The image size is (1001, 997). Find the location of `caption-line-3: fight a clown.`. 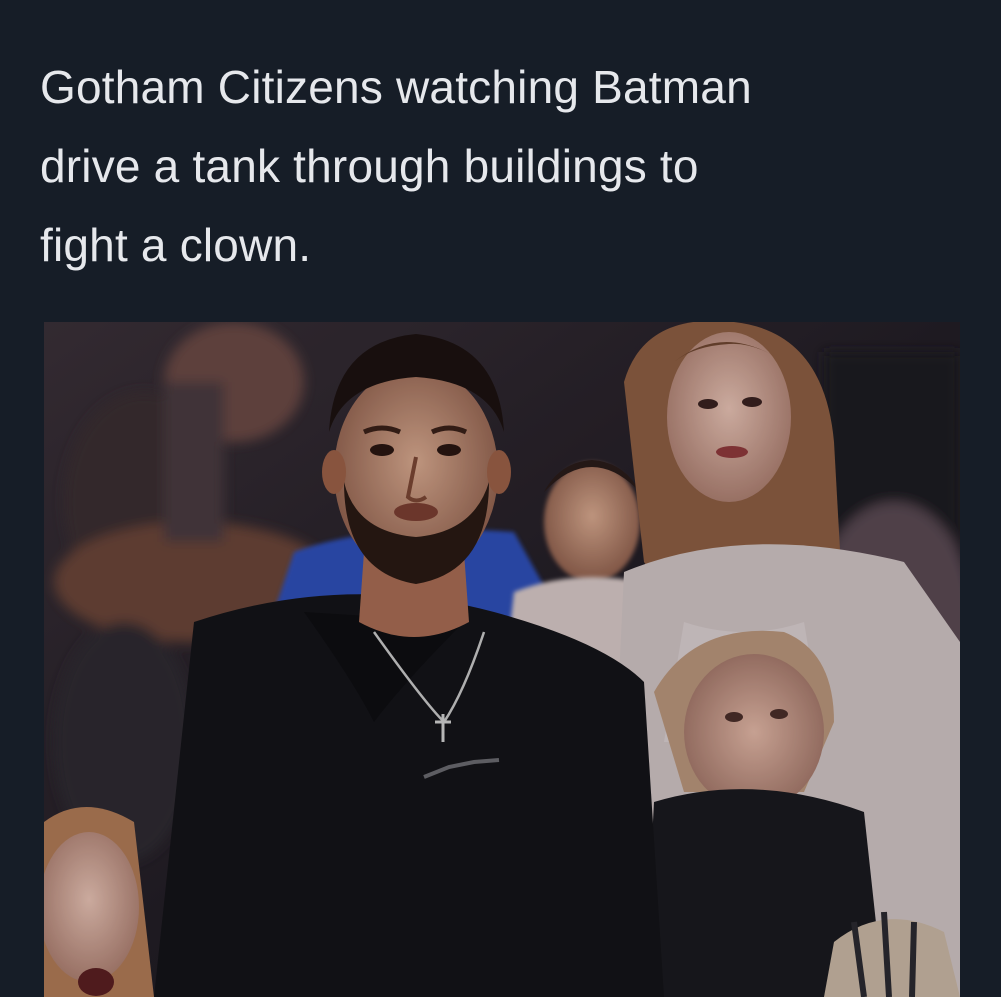

caption-line-3: fight a clown. is located at coordinates (176, 245).